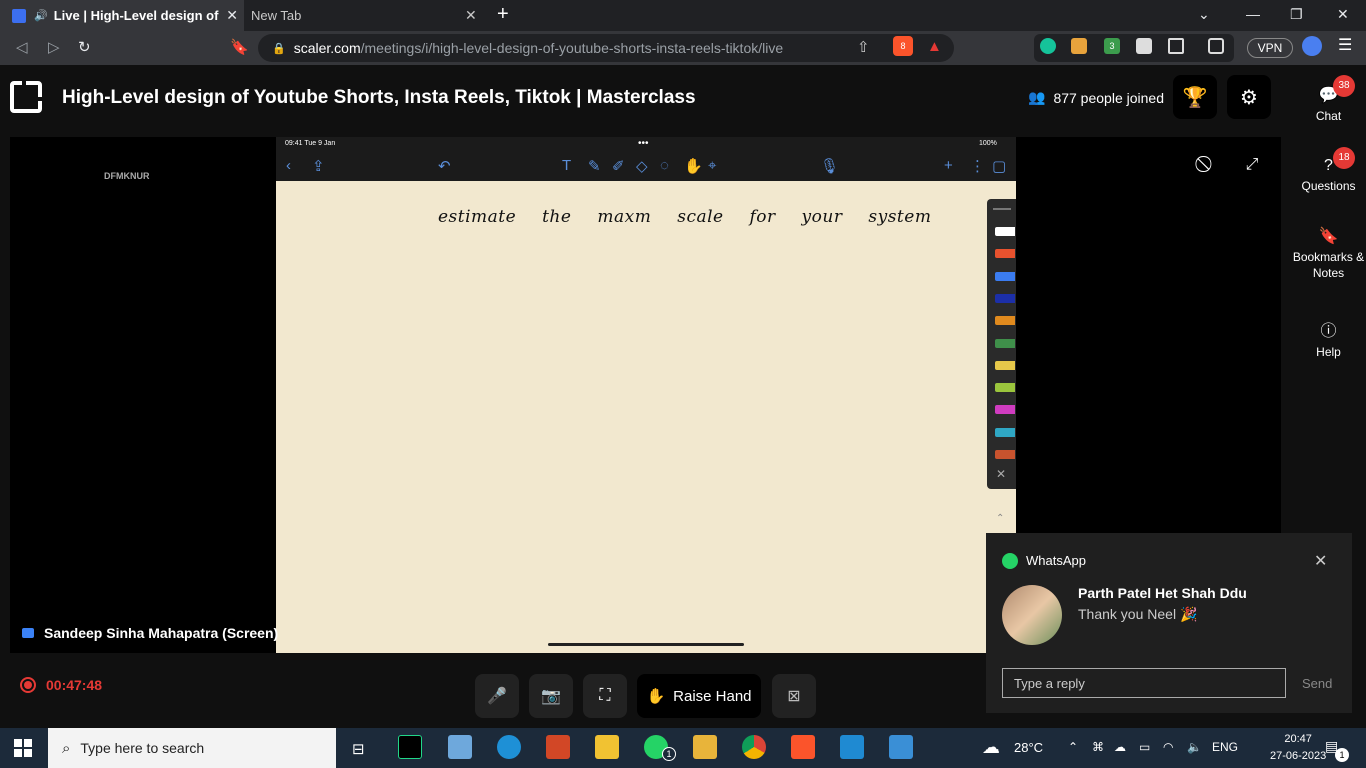 The height and width of the screenshot is (768, 1366). What do you see at coordinates (66, 748) in the screenshot?
I see `search-icon: ⌕` at bounding box center [66, 748].